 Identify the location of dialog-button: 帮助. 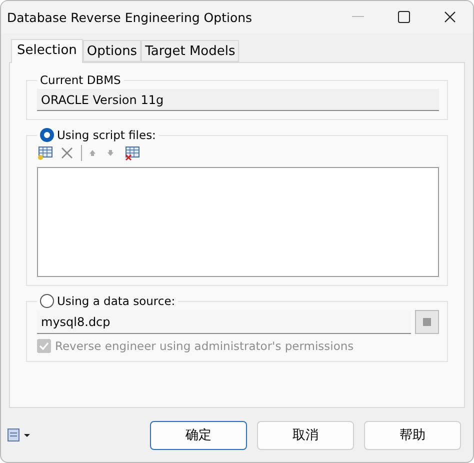
(412, 435).